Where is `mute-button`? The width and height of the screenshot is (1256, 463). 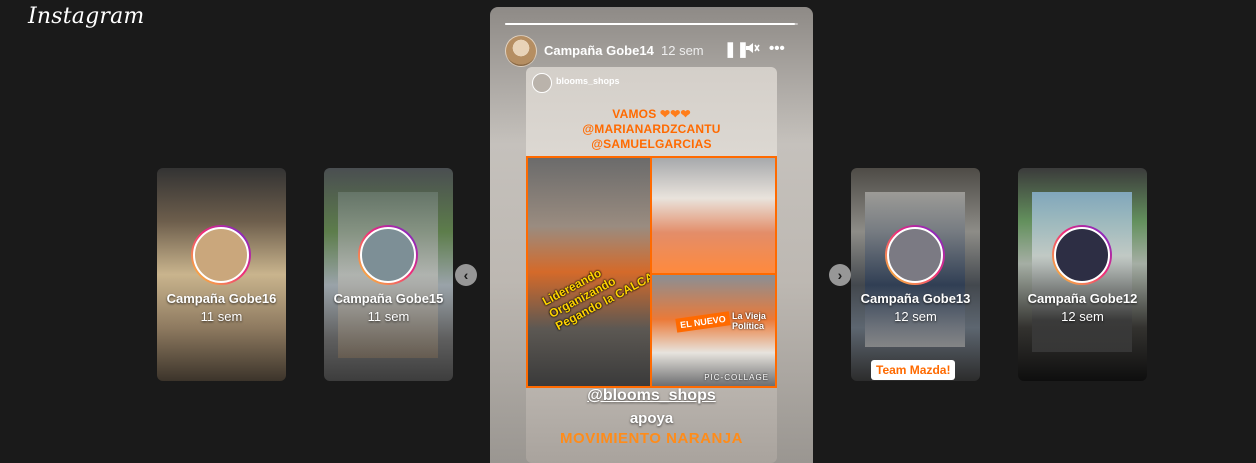
mute-button is located at coordinates (752, 50).